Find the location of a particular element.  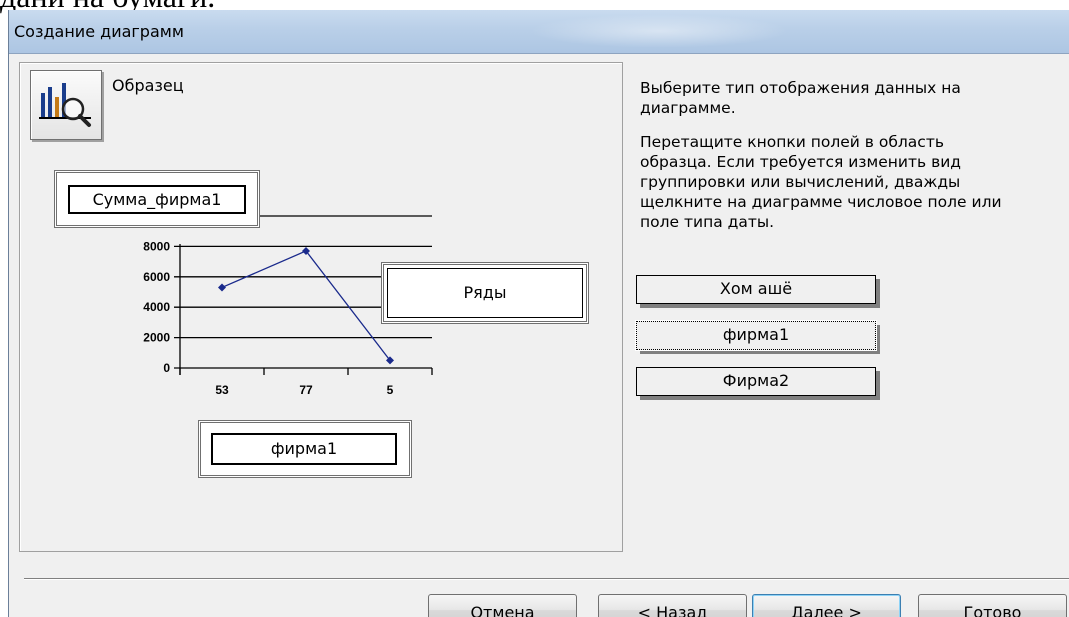

instruction-line-2: диаграмме. is located at coordinates (688, 108).